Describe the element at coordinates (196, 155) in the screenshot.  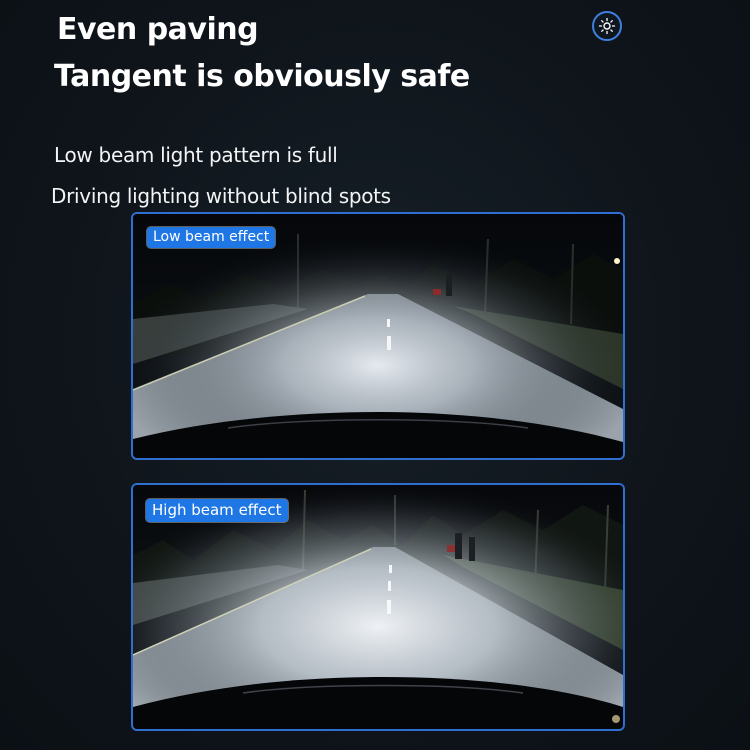
I see `subtext-line-1: Low beam light pattern is full` at that location.